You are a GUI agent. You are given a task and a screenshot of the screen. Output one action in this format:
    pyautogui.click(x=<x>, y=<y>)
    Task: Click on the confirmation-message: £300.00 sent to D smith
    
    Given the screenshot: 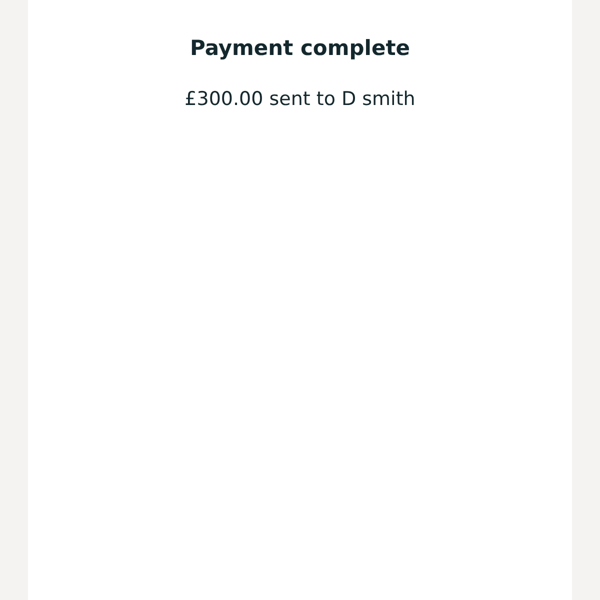 What is the action you would take?
    pyautogui.click(x=300, y=99)
    